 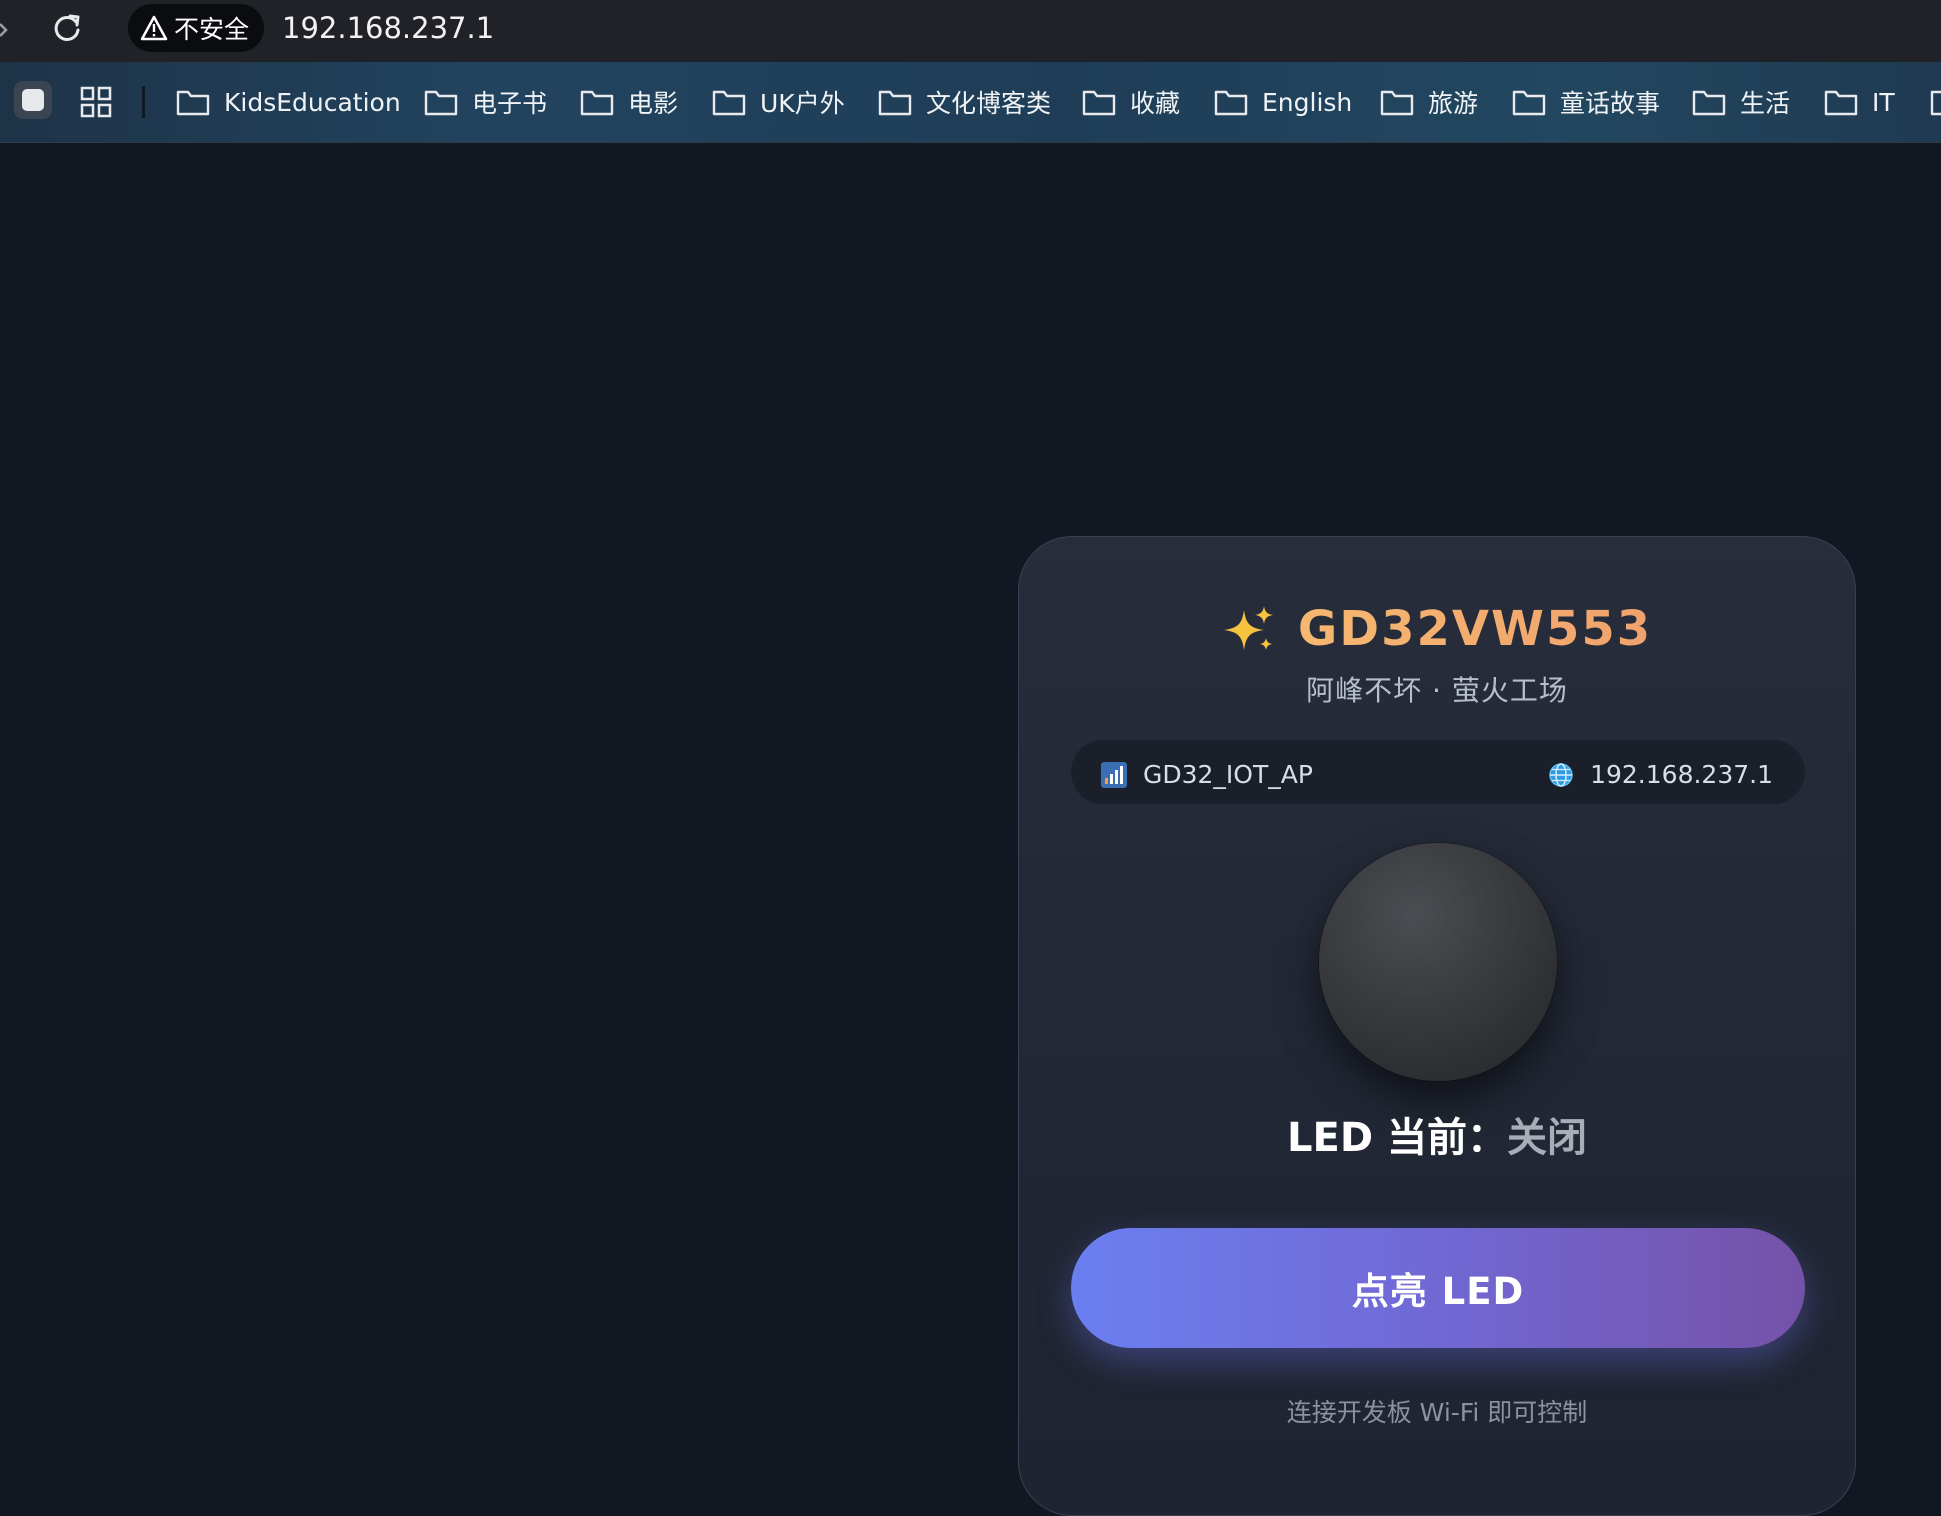 I want to click on bookmark-folder: 收藏, so click(x=1131, y=102).